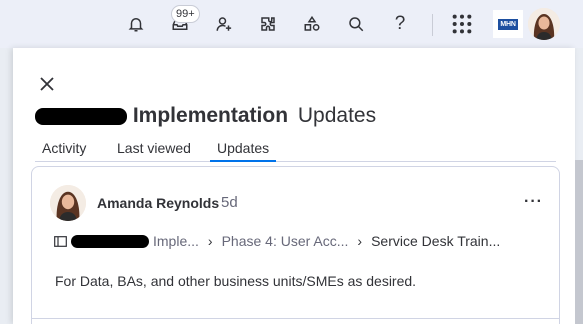 This screenshot has height=324, width=583. I want to click on bell-icon, so click(136, 24).